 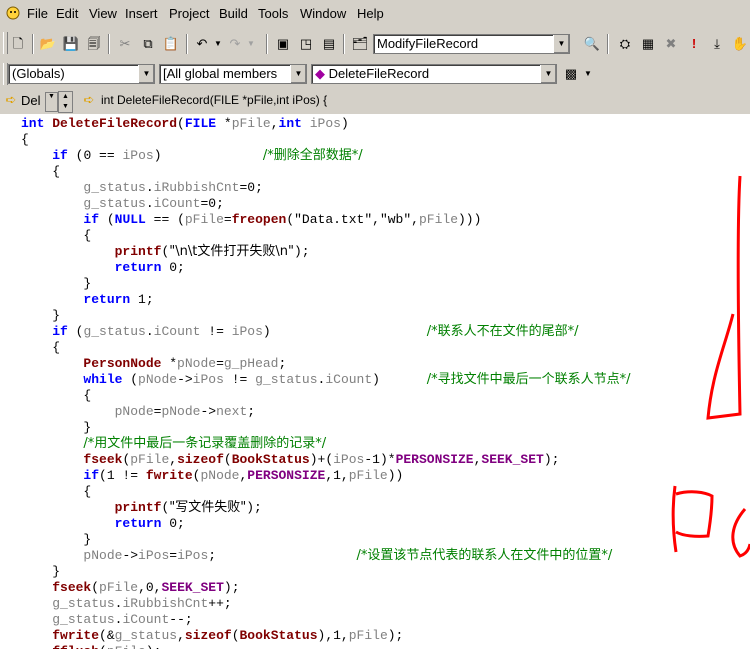 I want to click on save-all-icon: 🗐, so click(x=94, y=44).